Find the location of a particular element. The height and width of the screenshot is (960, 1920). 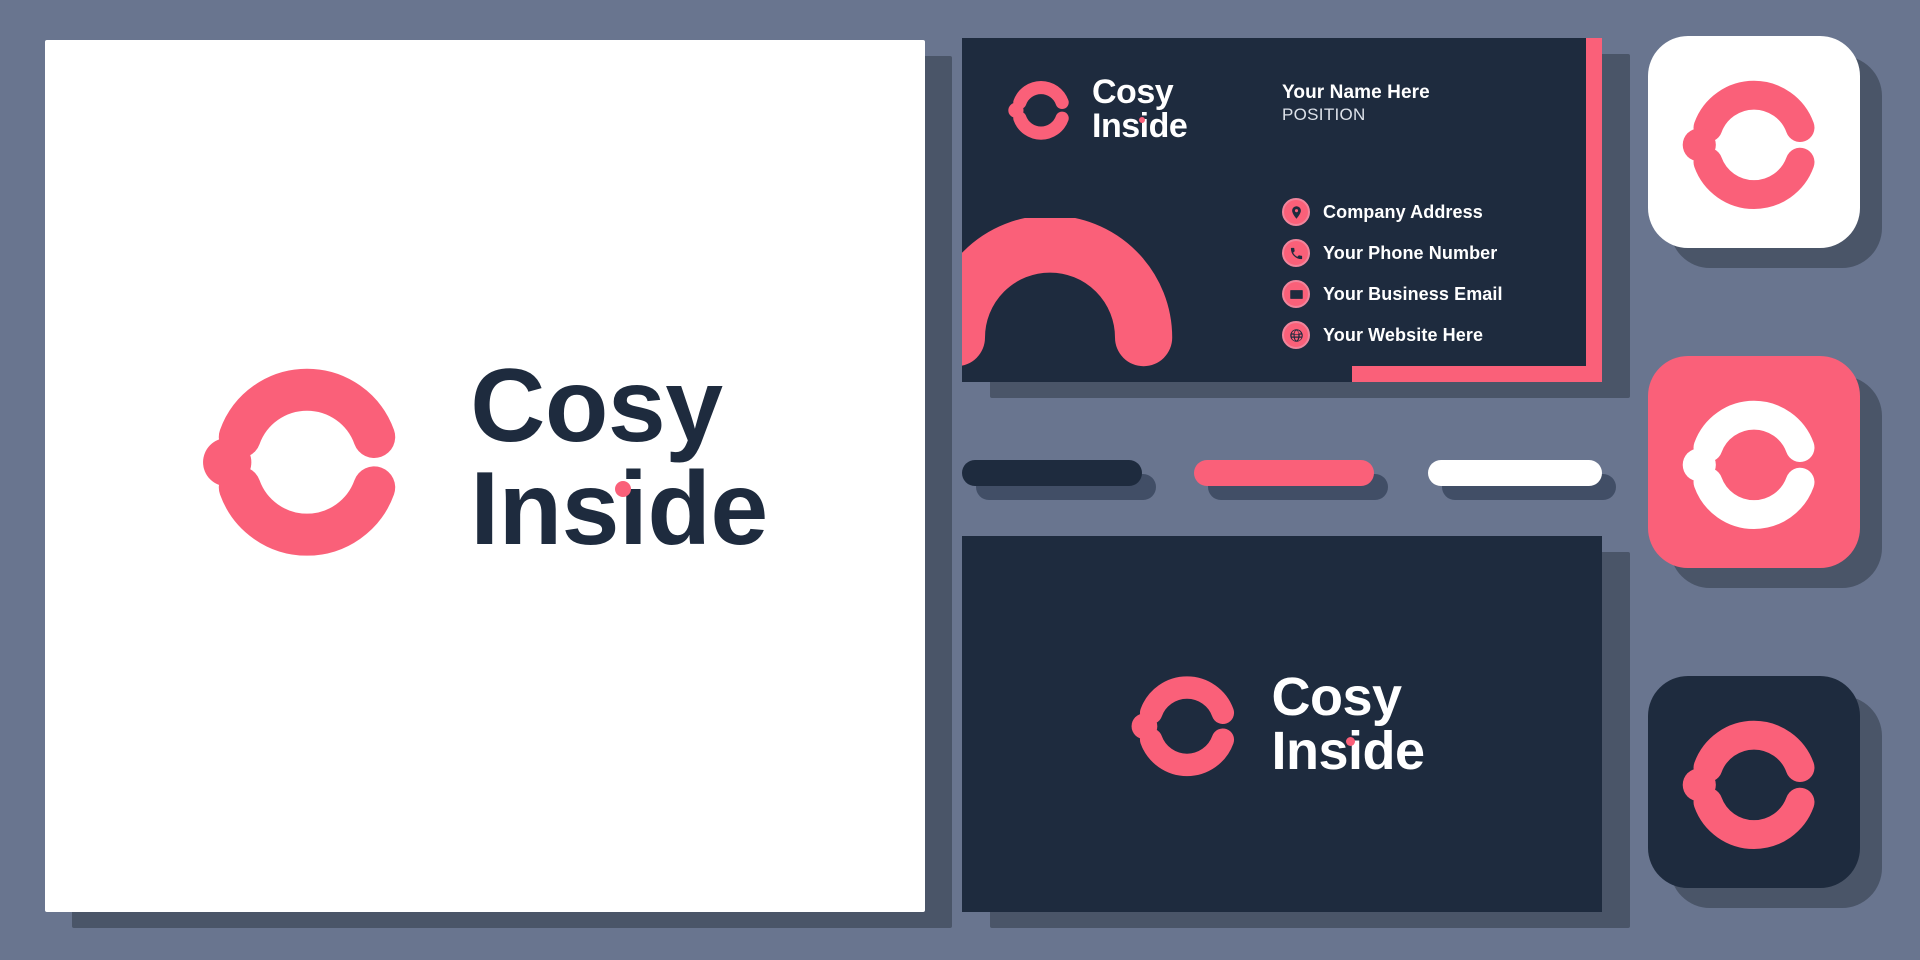

dark-logo-board: Cosy Inside is located at coordinates (1282, 724).